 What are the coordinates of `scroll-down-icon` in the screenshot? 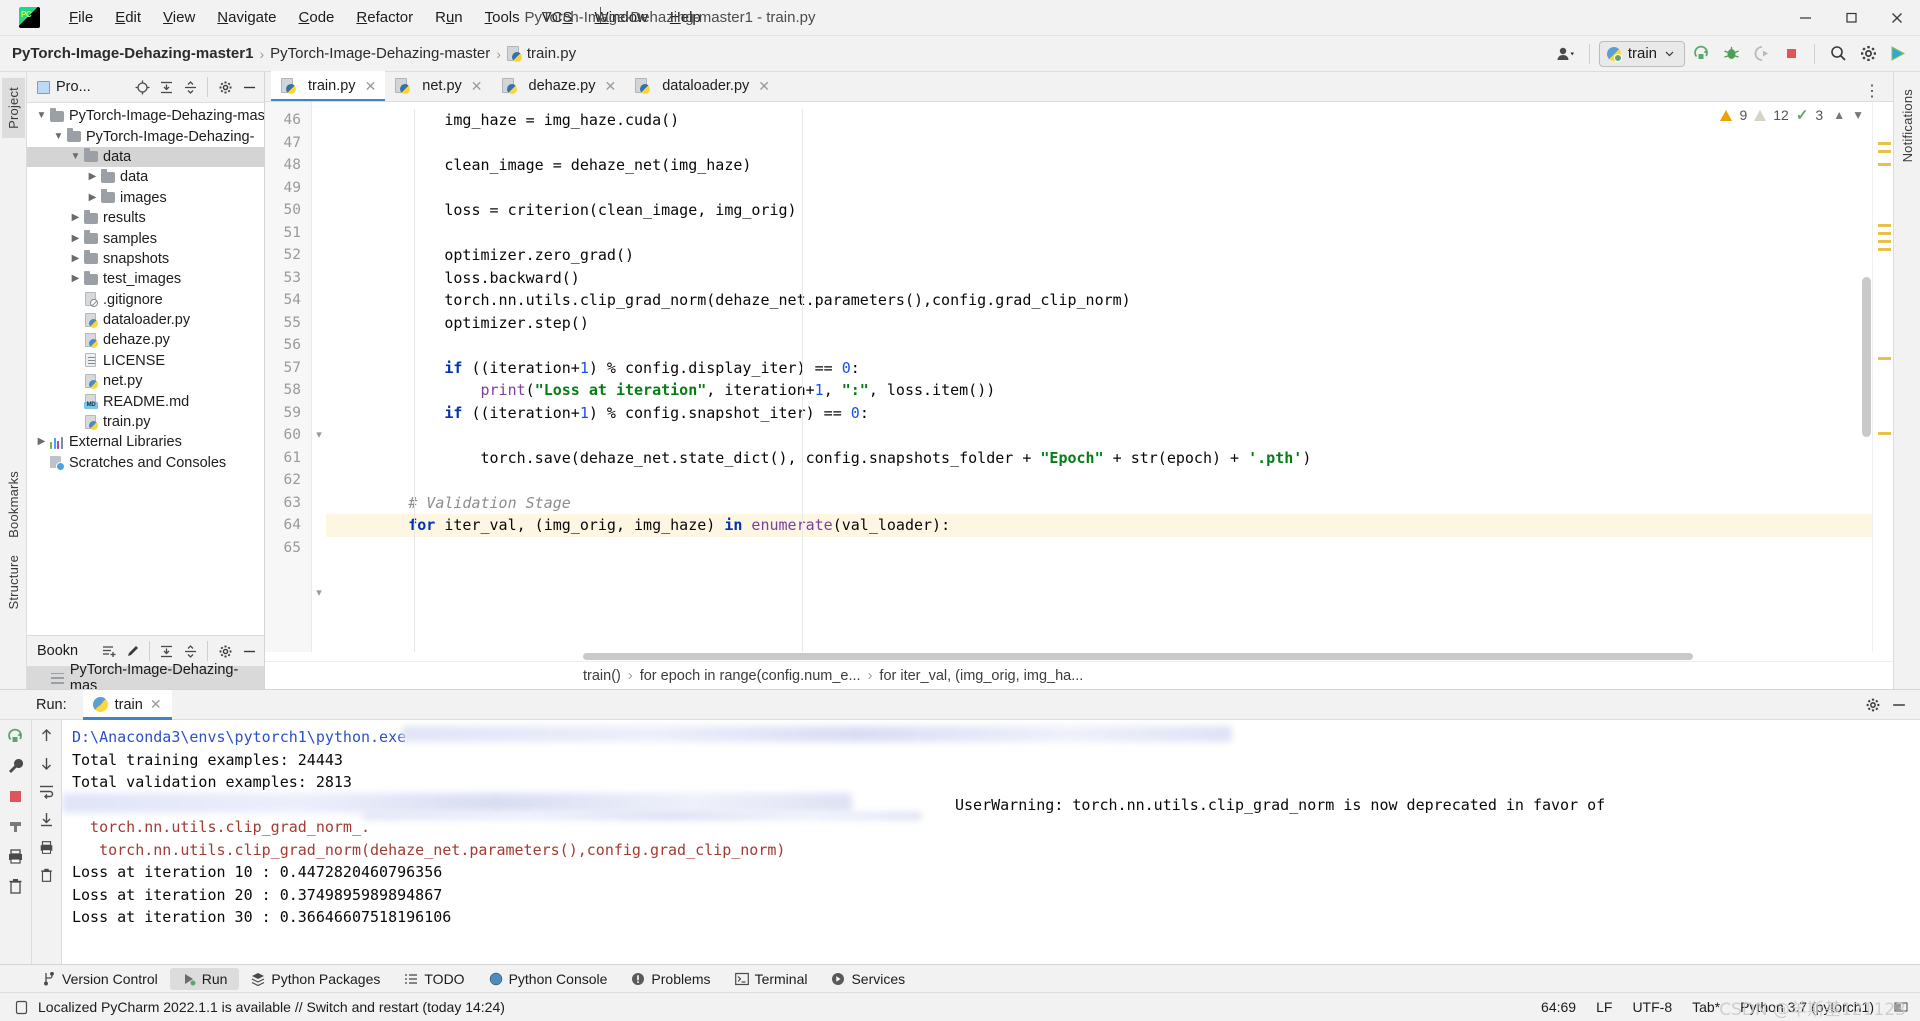 It's located at (46, 763).